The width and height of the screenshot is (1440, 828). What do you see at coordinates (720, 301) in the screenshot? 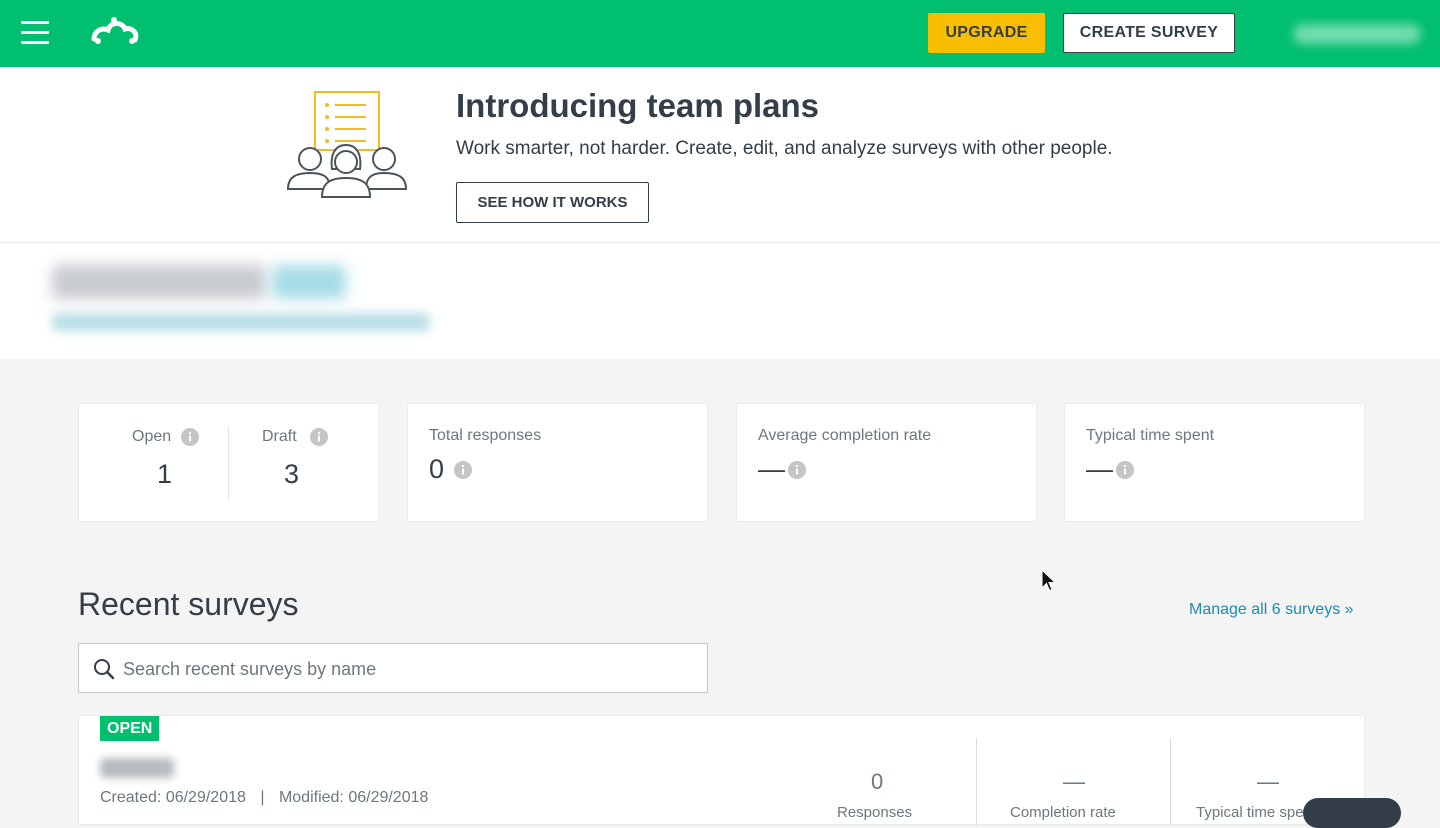
I see `welcome-section` at bounding box center [720, 301].